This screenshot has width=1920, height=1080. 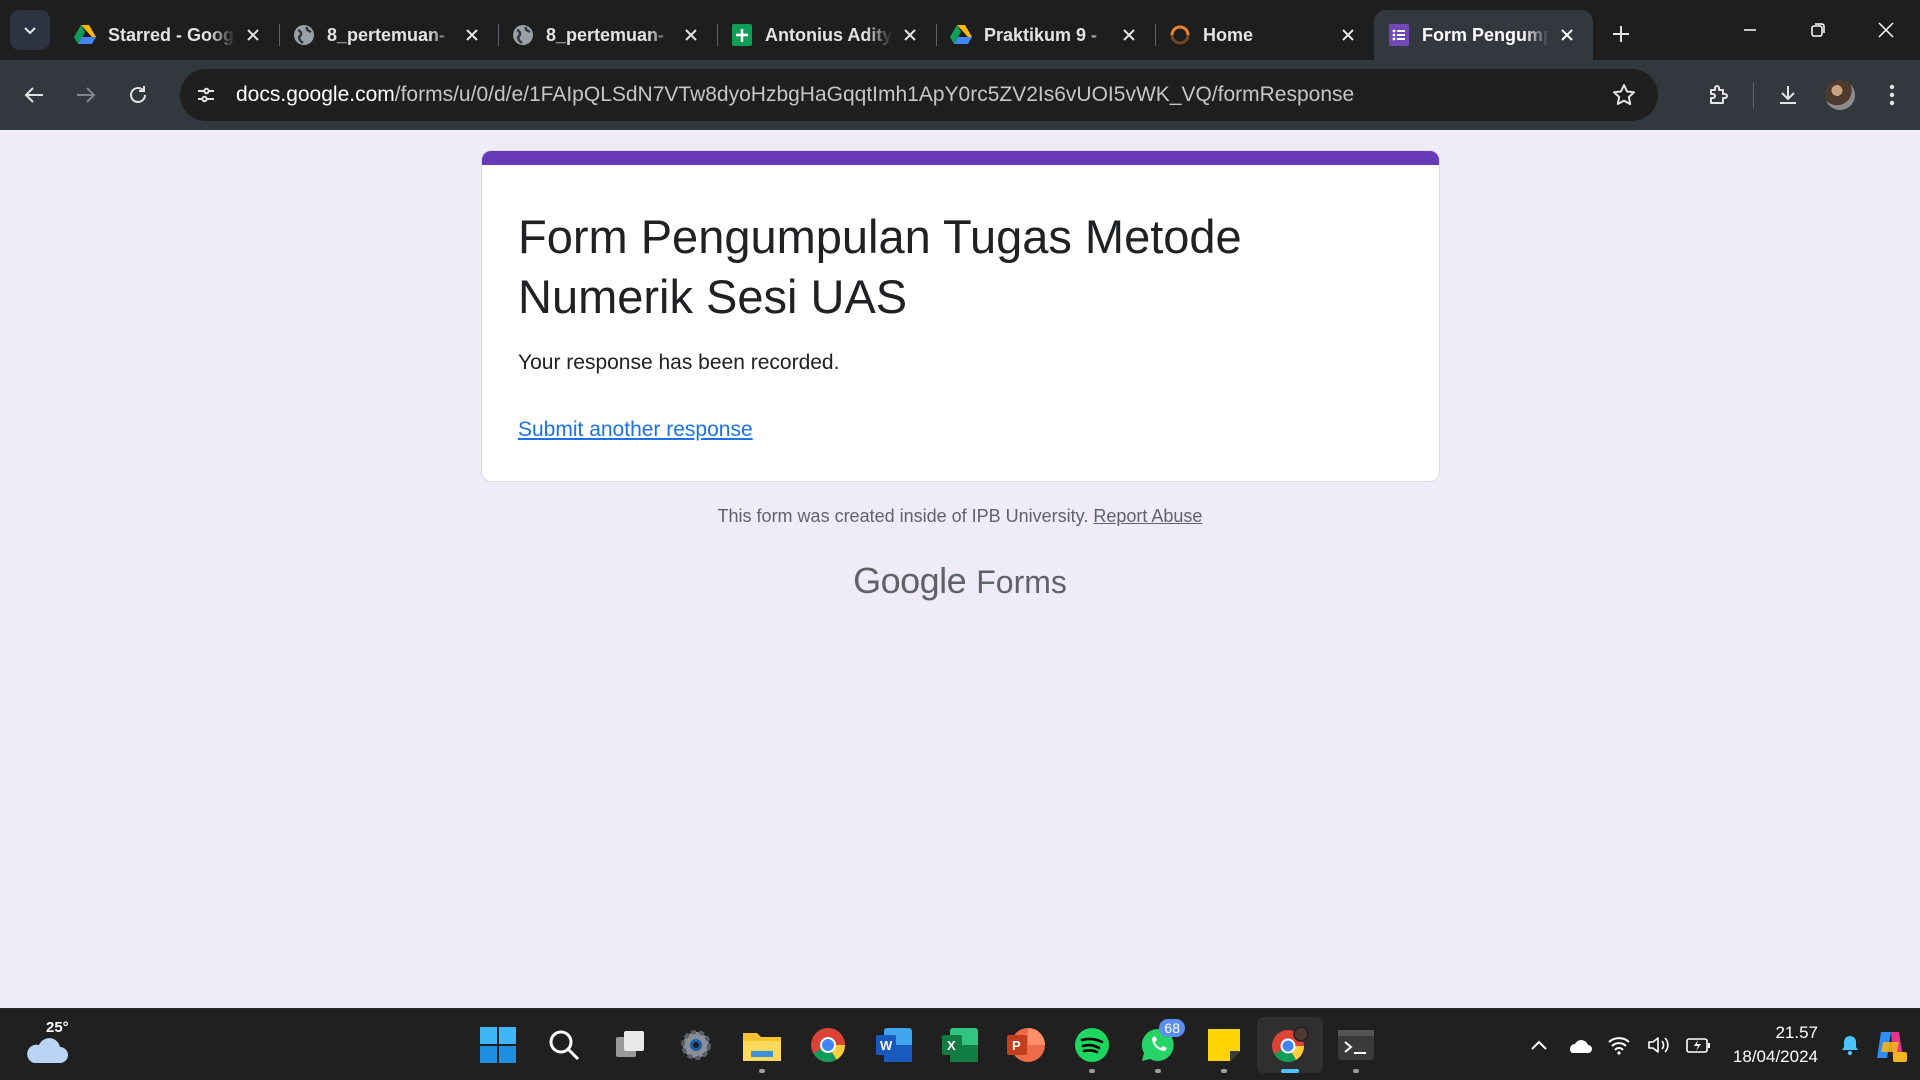 I want to click on extensions-button, so click(x=1719, y=95).